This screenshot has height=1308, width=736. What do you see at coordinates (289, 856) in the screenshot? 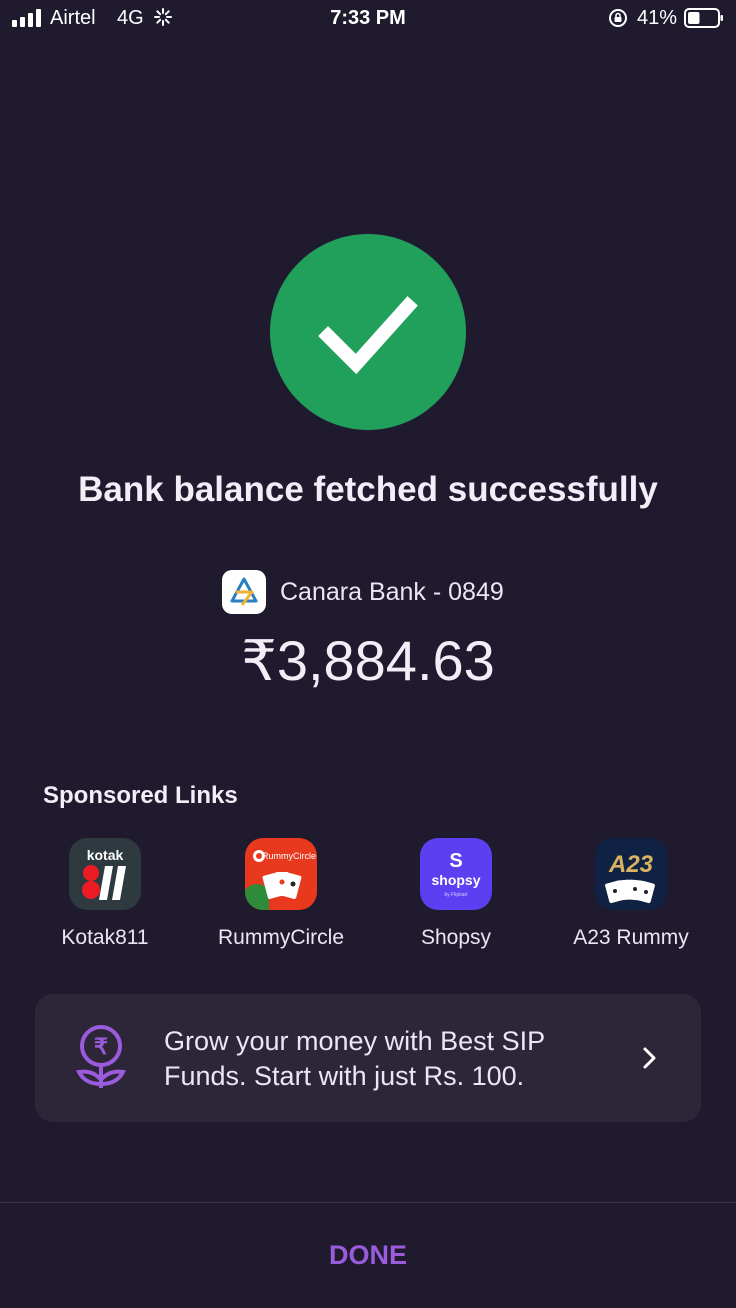
I see `rummycircle-wordmark: RummyCircle` at bounding box center [289, 856].